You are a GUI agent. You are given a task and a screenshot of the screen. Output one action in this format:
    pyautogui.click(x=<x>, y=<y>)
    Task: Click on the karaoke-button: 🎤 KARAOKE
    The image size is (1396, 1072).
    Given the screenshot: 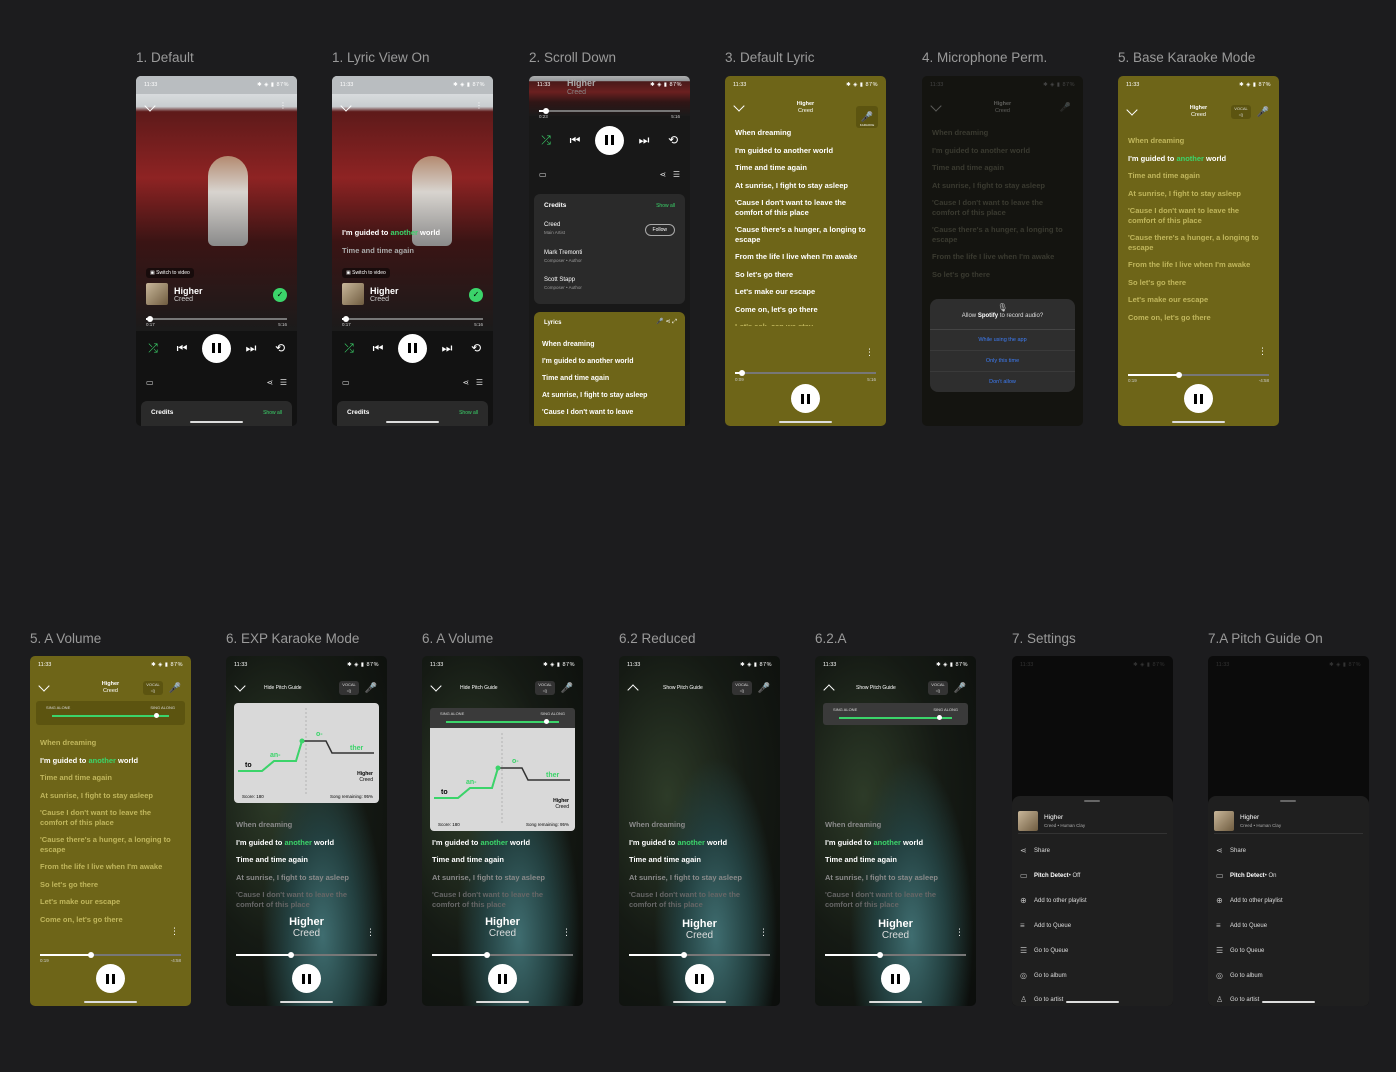 What is the action you would take?
    pyautogui.click(x=867, y=117)
    